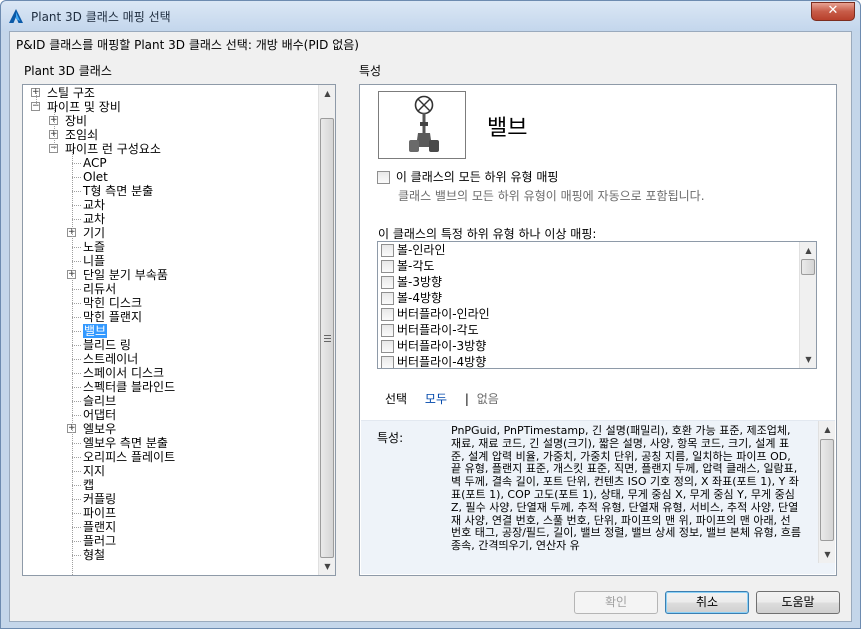 This screenshot has height=629, width=861. Describe the element at coordinates (110, 359) in the screenshot. I see `tree-item: 스트레이너` at that location.